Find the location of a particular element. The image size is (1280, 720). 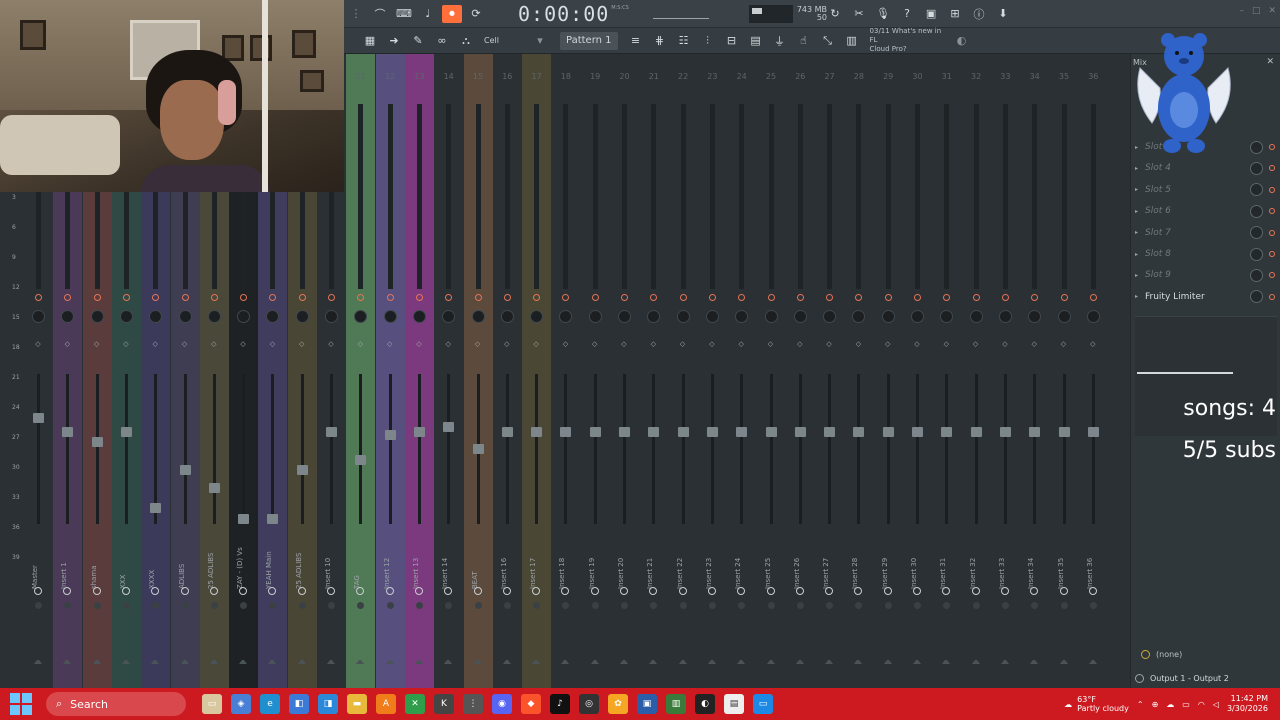

cut-icon: ✂ is located at coordinates (859, 14).